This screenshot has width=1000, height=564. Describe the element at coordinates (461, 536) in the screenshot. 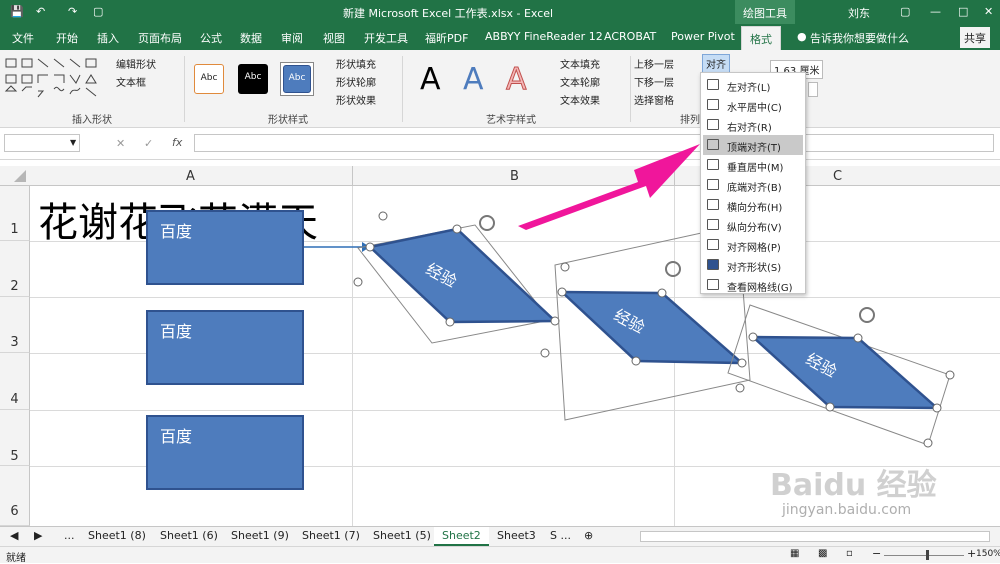

I see `sheet-tab-active: Sheet2` at that location.